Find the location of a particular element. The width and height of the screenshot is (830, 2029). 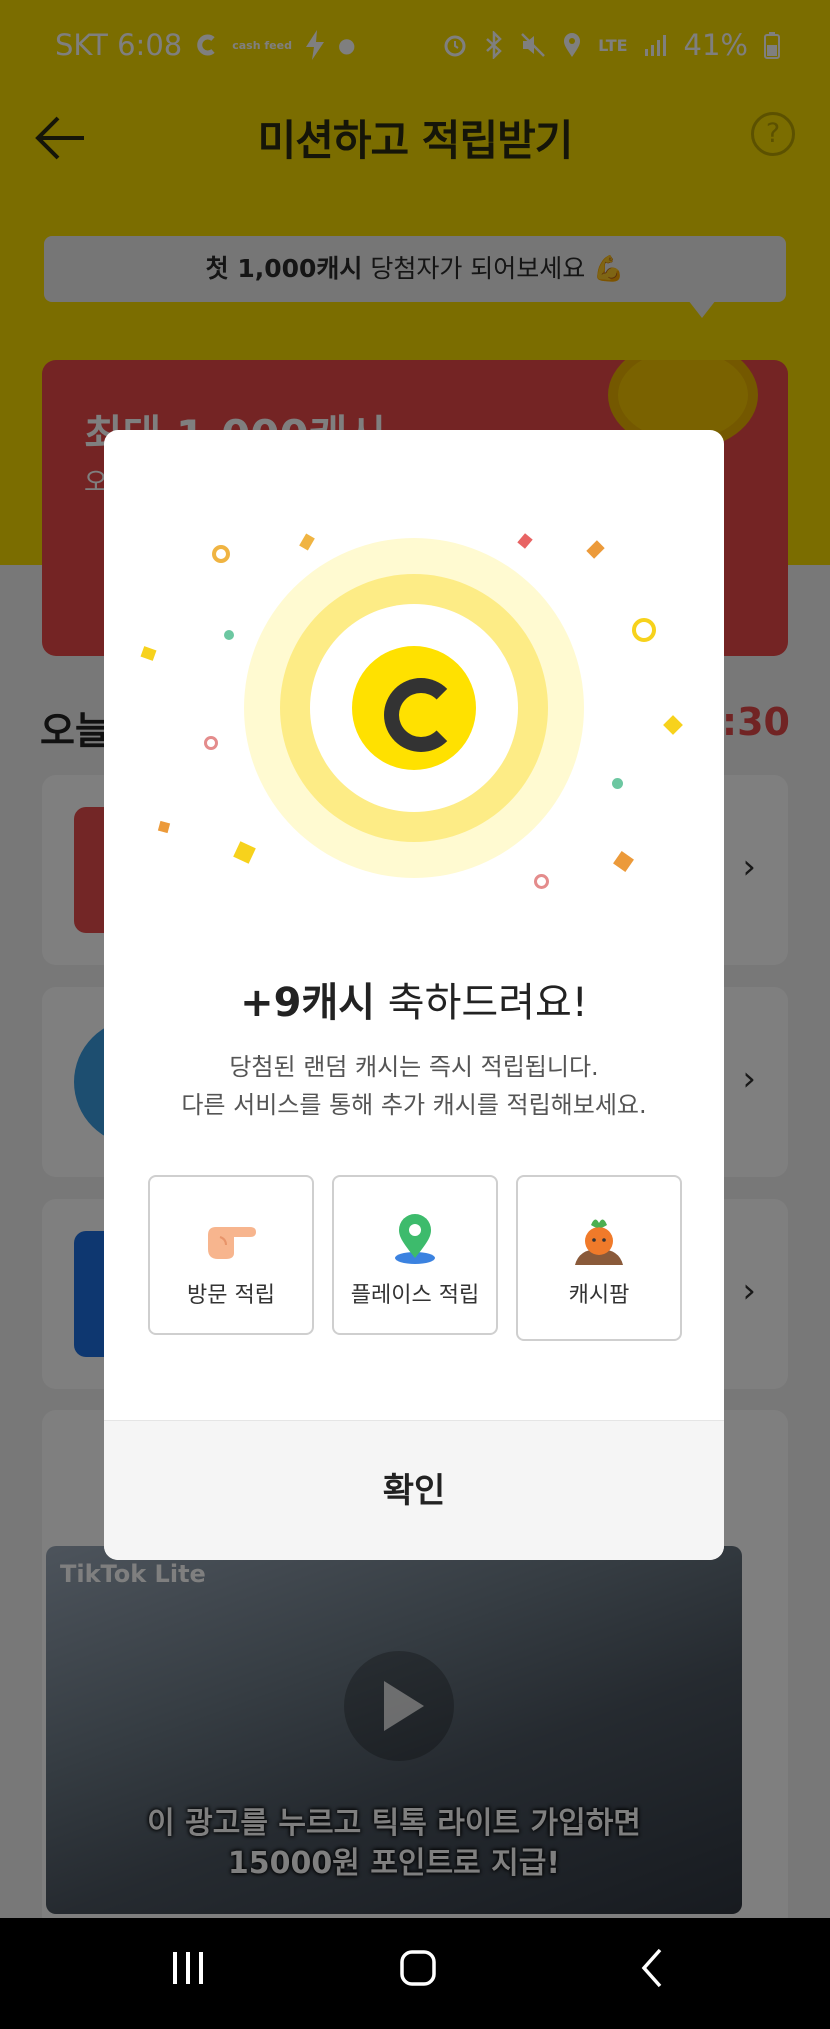

chevron-left-icon is located at coordinates (651, 1968).